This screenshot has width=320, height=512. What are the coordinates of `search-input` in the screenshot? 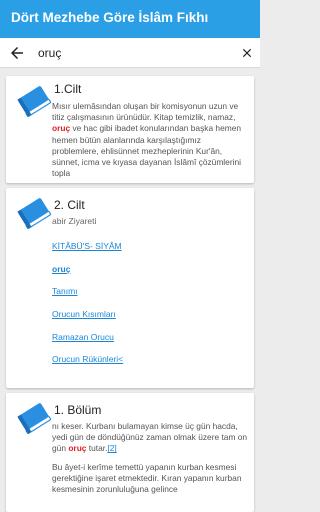 It's located at (128, 53).